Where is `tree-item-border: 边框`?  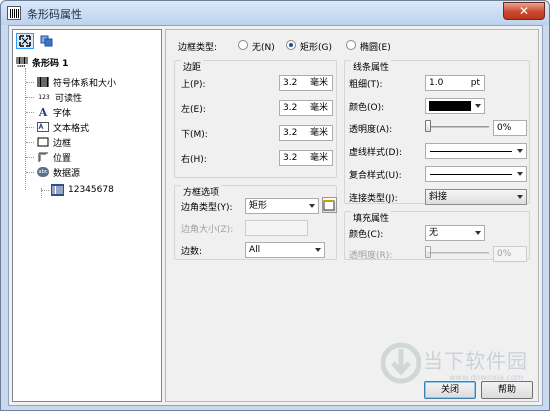 tree-item-border: 边框 is located at coordinates (54, 142).